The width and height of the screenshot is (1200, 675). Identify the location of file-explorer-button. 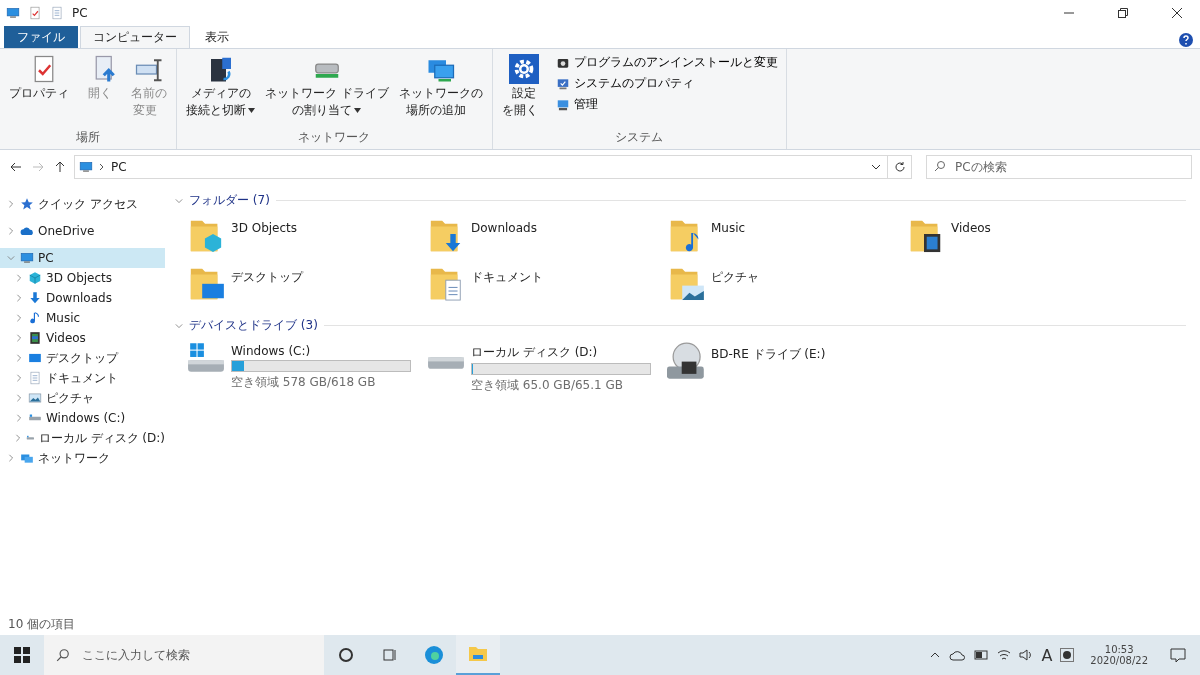
(478, 655).